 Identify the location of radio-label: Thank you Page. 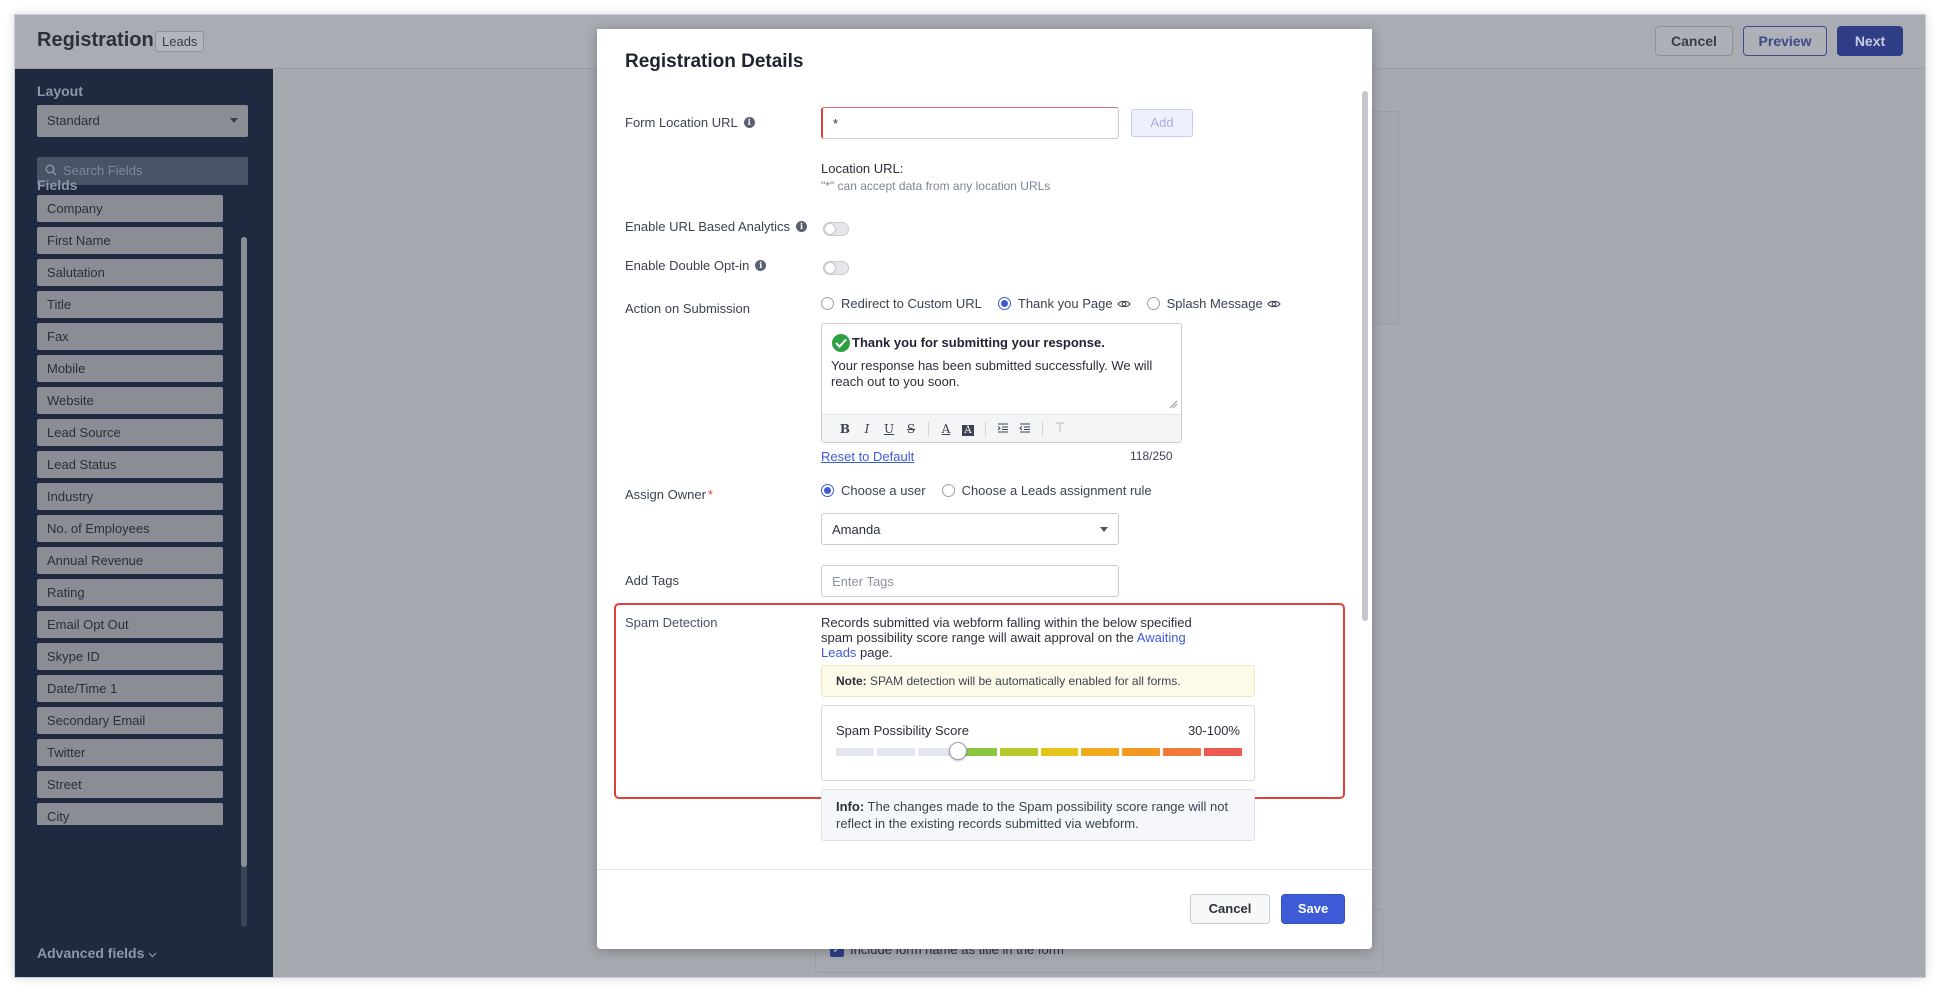
(1065, 303).